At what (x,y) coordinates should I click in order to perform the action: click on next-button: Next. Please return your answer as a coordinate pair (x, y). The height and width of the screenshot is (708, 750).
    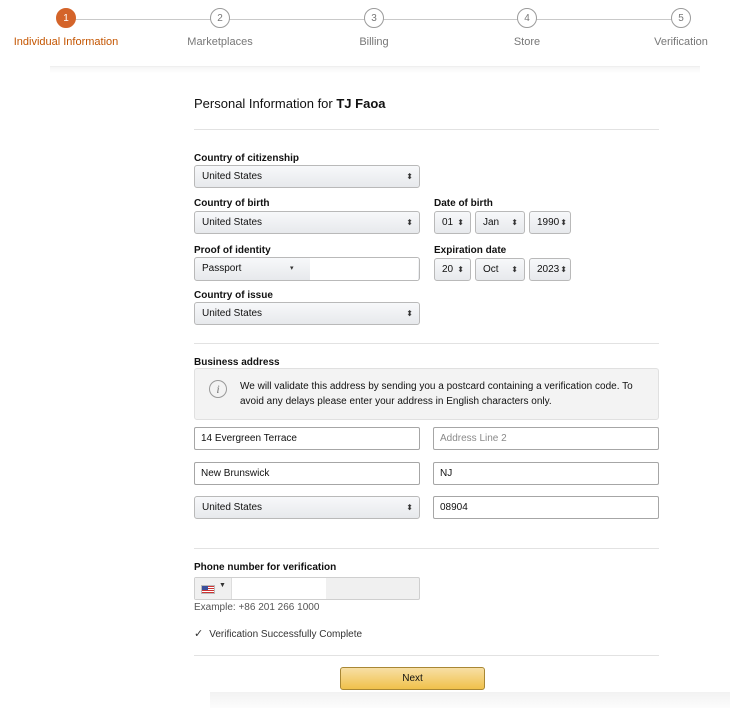
    Looking at the image, I should click on (412, 678).